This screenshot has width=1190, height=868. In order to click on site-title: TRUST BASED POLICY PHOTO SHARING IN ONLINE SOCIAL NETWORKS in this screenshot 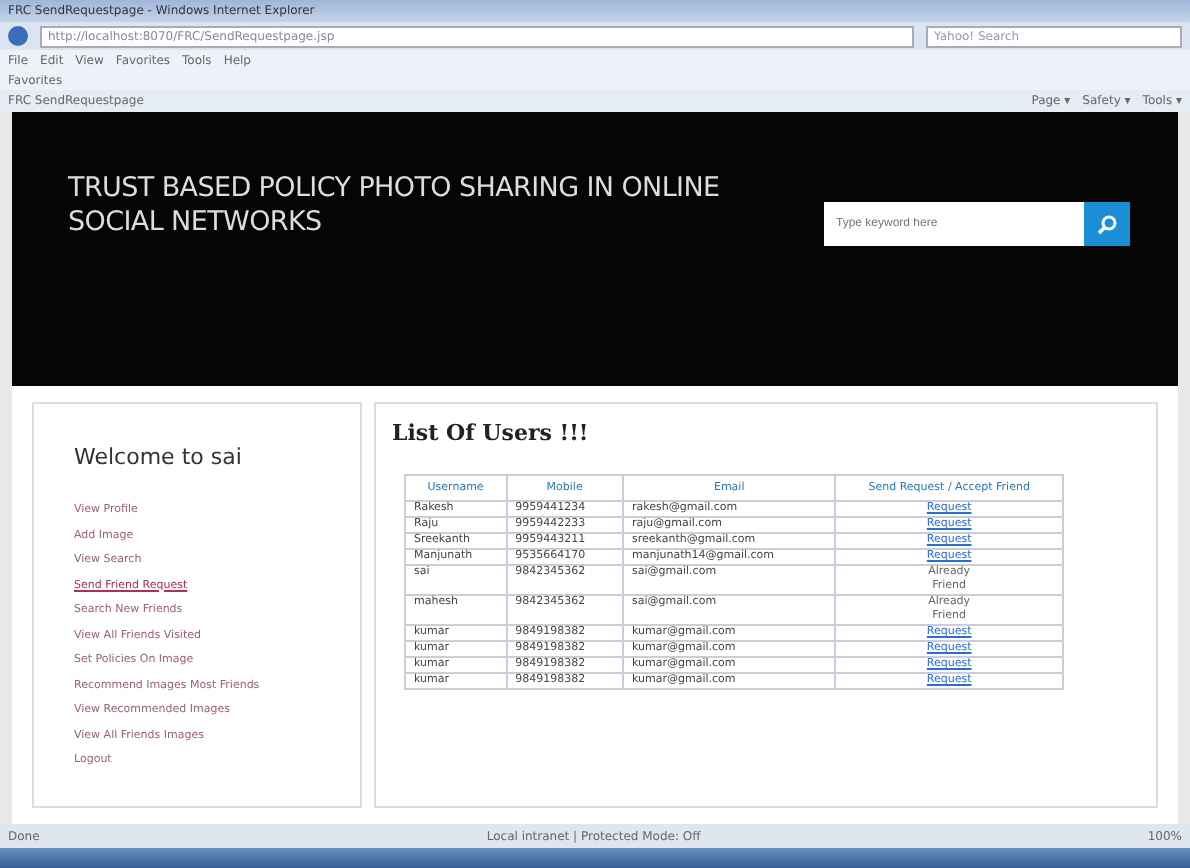, I will do `click(395, 207)`.